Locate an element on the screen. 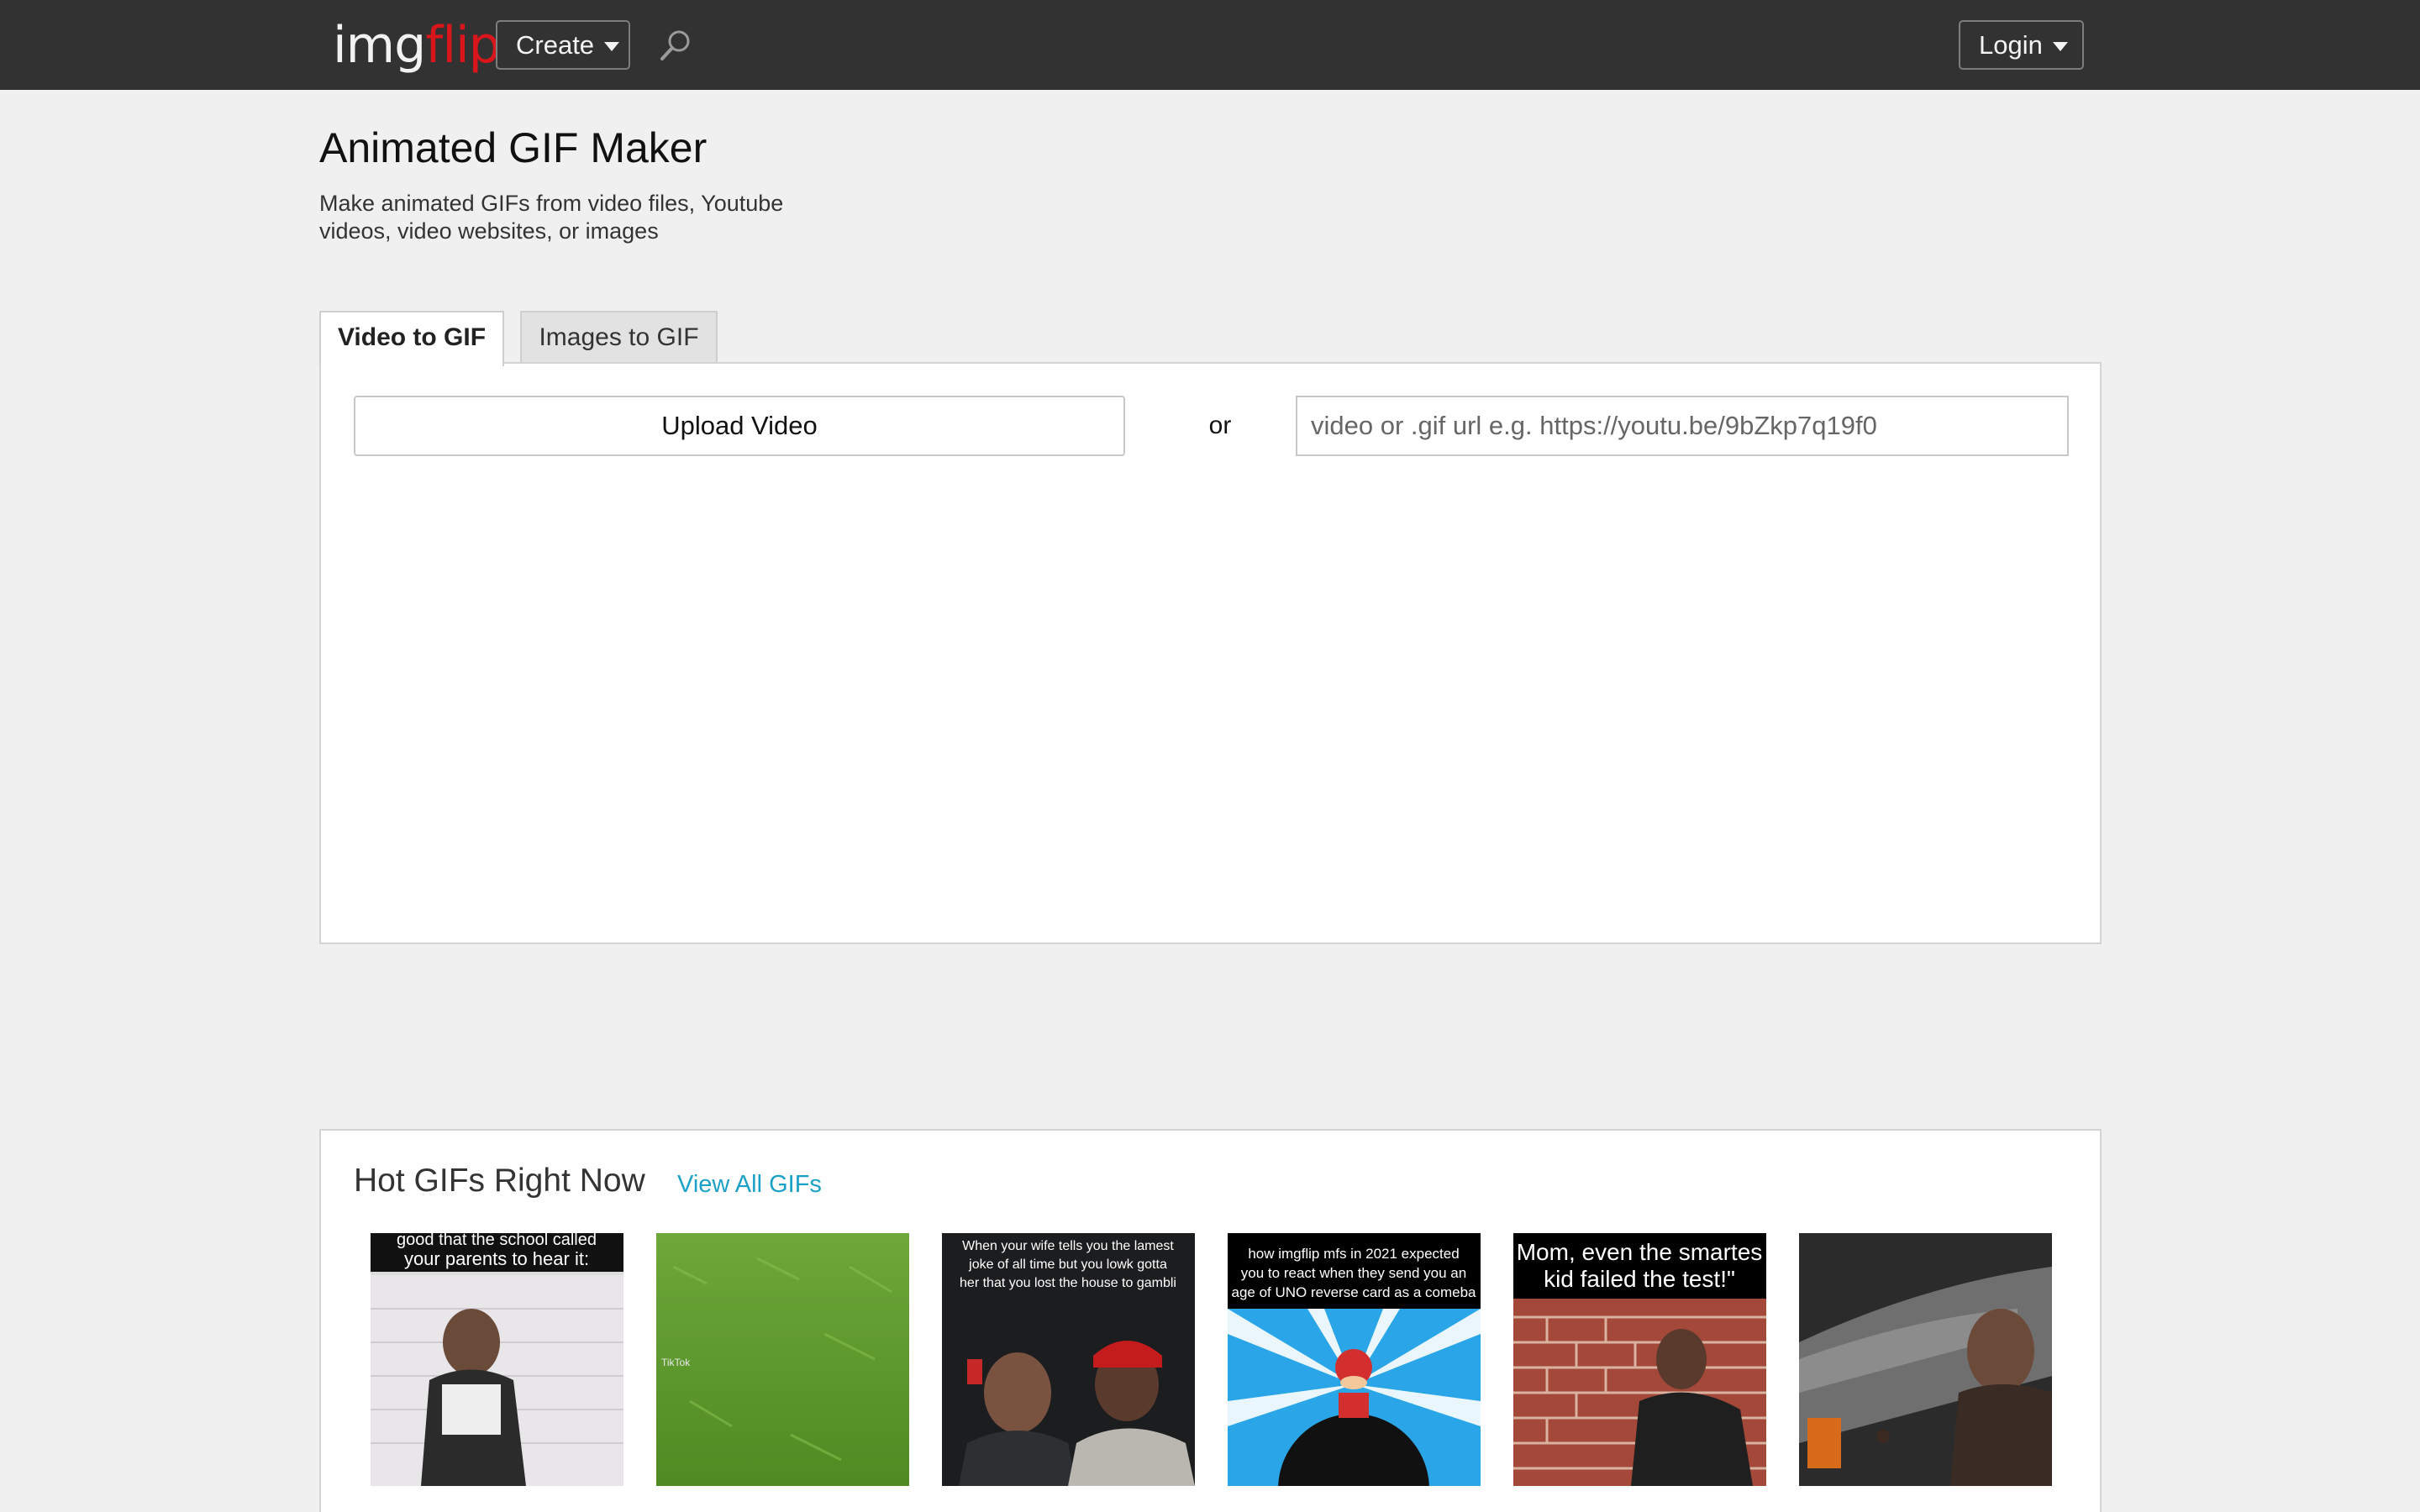 This screenshot has height=1512, width=2420. login-label: Login is located at coordinates (2011, 45).